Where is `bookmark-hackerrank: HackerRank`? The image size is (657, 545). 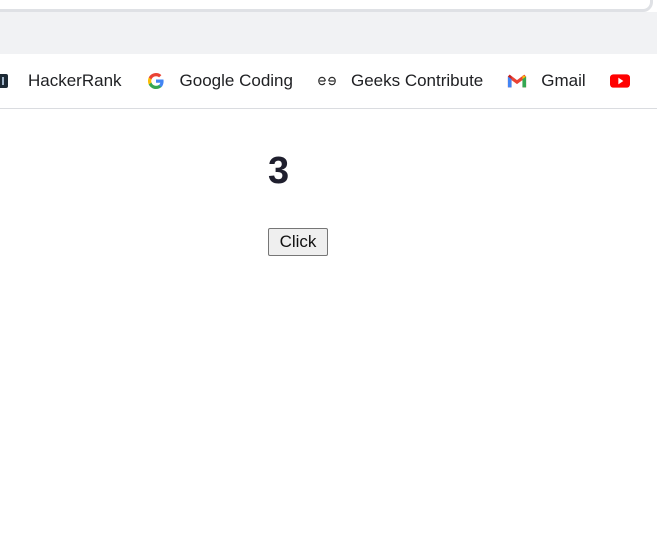
bookmark-hackerrank: HackerRank is located at coordinates (61, 81).